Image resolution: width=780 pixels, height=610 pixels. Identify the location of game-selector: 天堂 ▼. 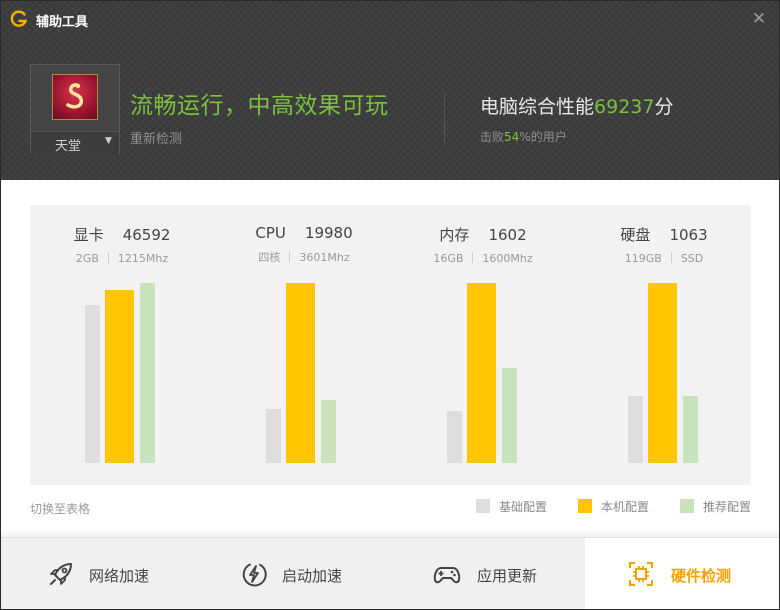
(75, 109).